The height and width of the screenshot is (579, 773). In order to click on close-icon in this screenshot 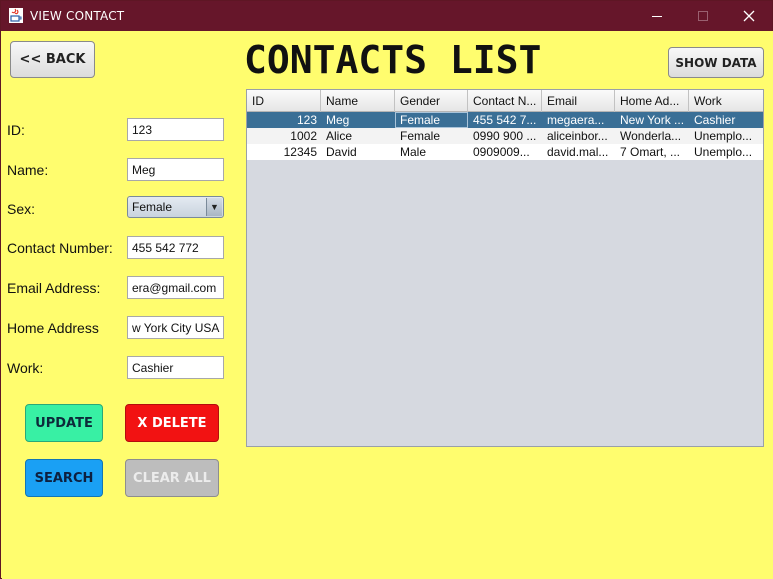, I will do `click(749, 16)`.